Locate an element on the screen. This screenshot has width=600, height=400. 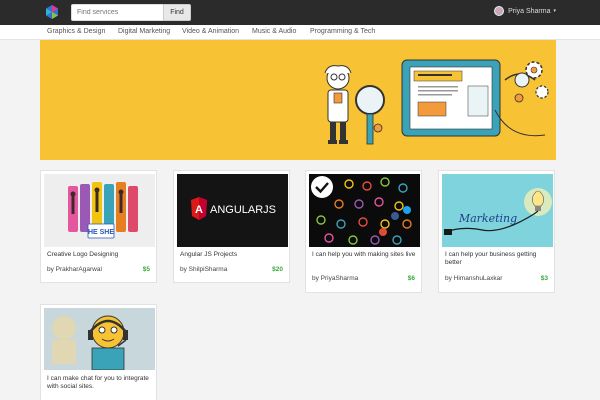
tablet-illustration is located at coordinates (451, 98).